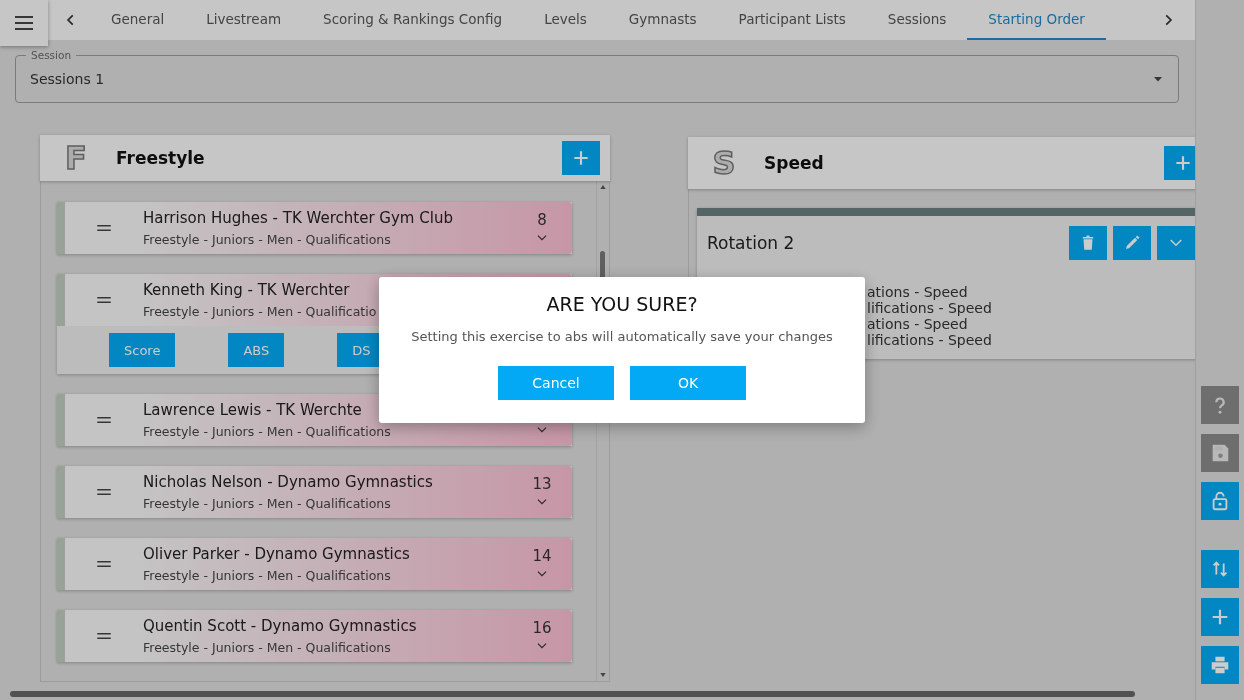  I want to click on print-button, so click(1220, 665).